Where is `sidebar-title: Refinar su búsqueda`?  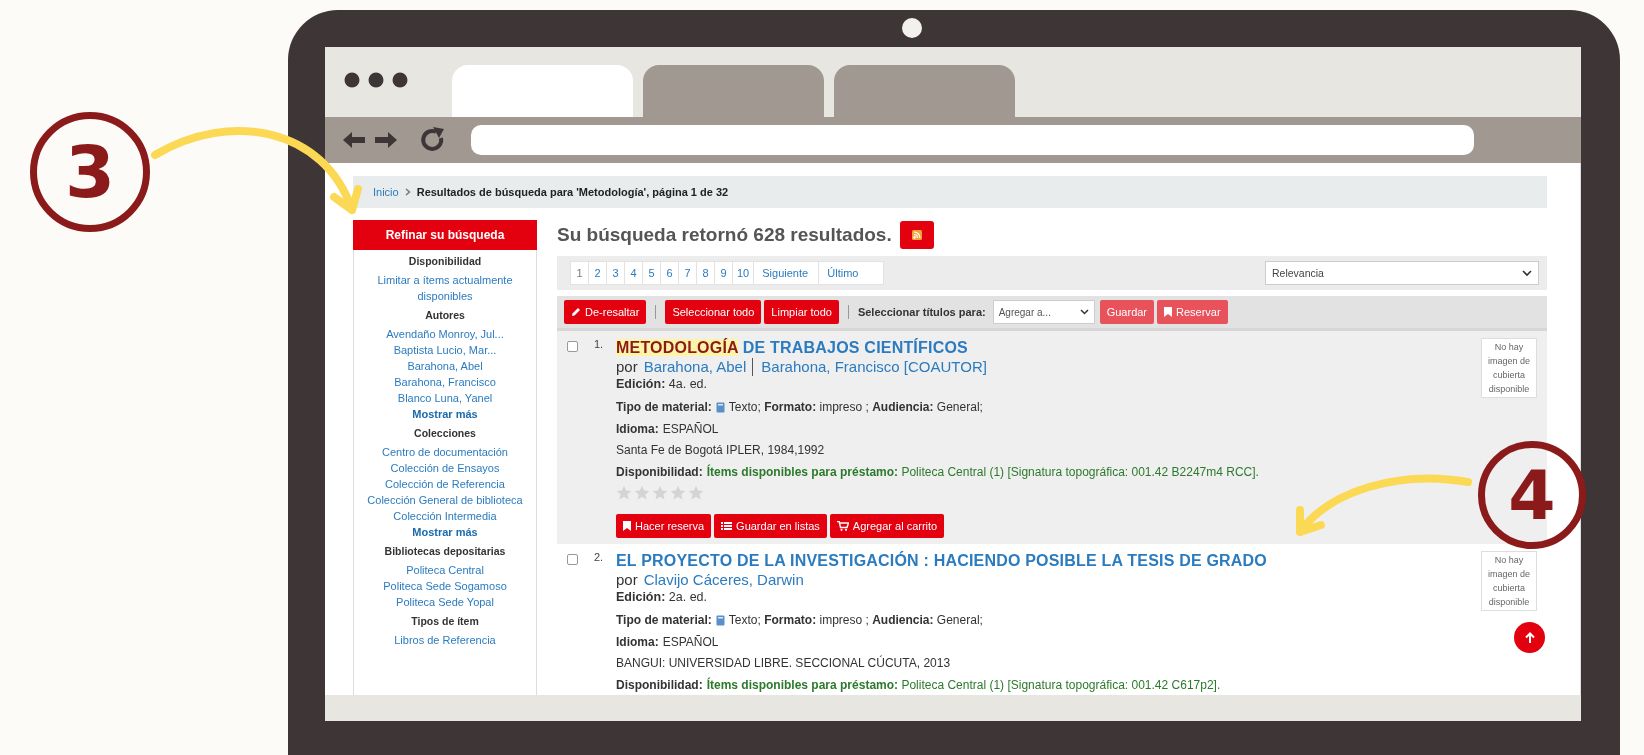 sidebar-title: Refinar su búsqueda is located at coordinates (445, 235).